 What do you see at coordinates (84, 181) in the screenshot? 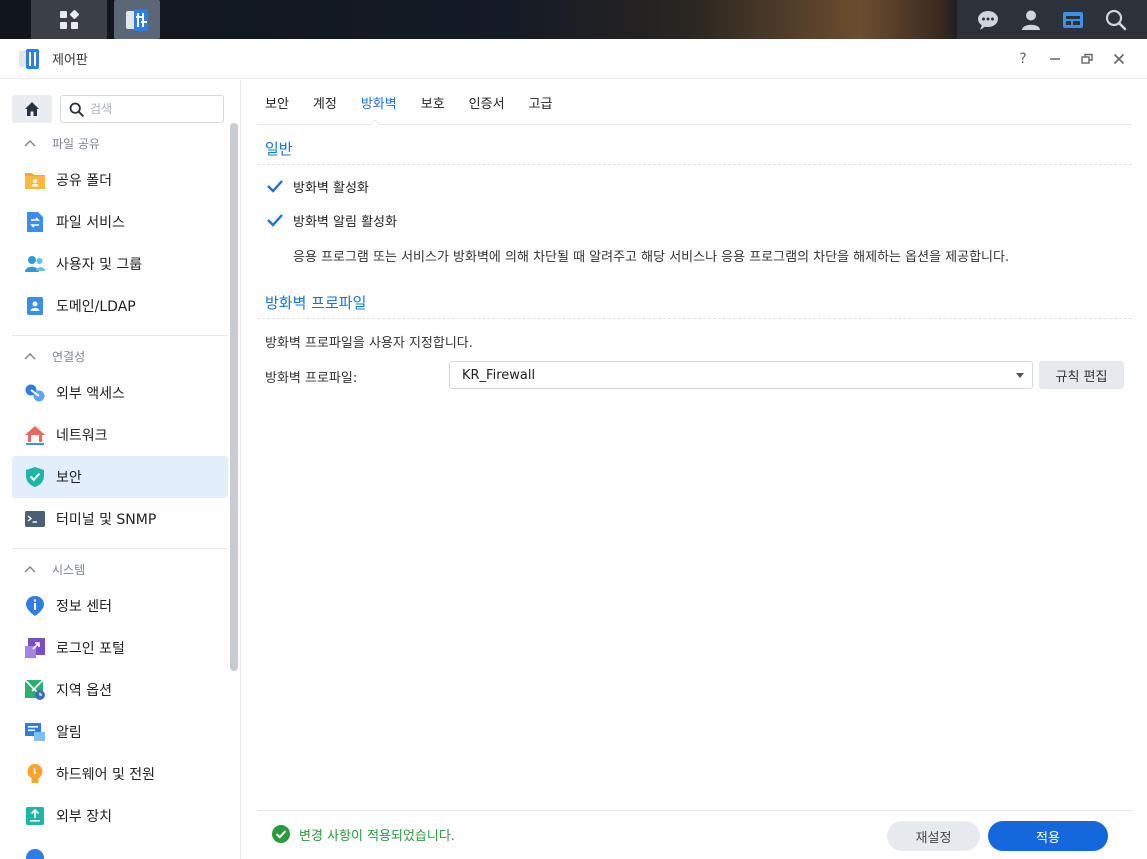
I see `sidebar-item-label: 공유 폴더` at bounding box center [84, 181].